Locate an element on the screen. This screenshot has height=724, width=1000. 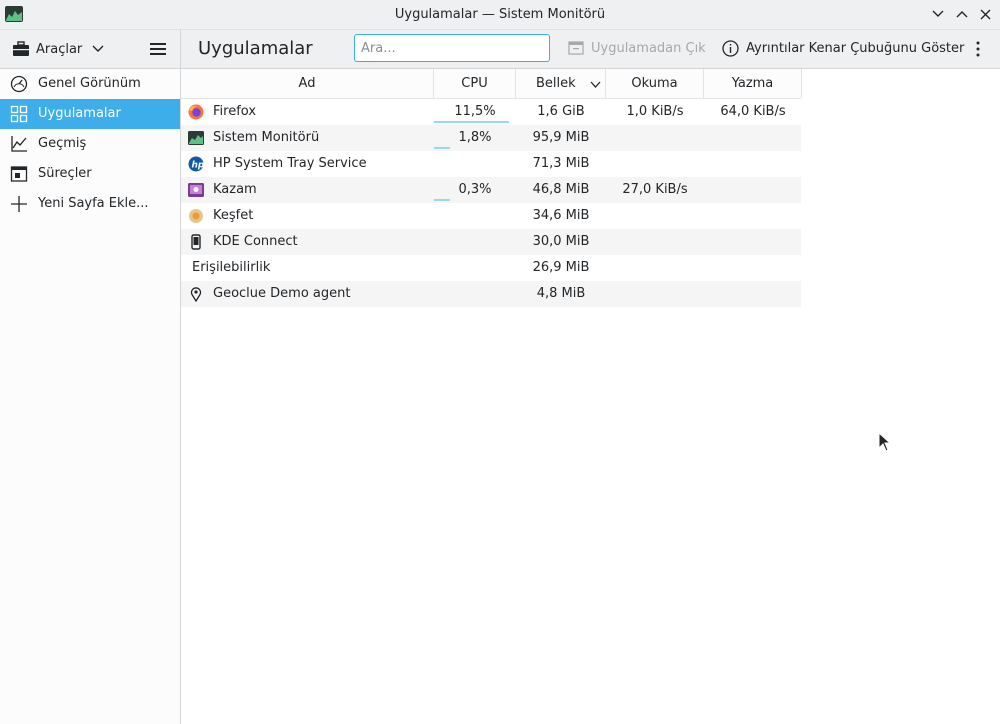
firefox-icon is located at coordinates (196, 112).